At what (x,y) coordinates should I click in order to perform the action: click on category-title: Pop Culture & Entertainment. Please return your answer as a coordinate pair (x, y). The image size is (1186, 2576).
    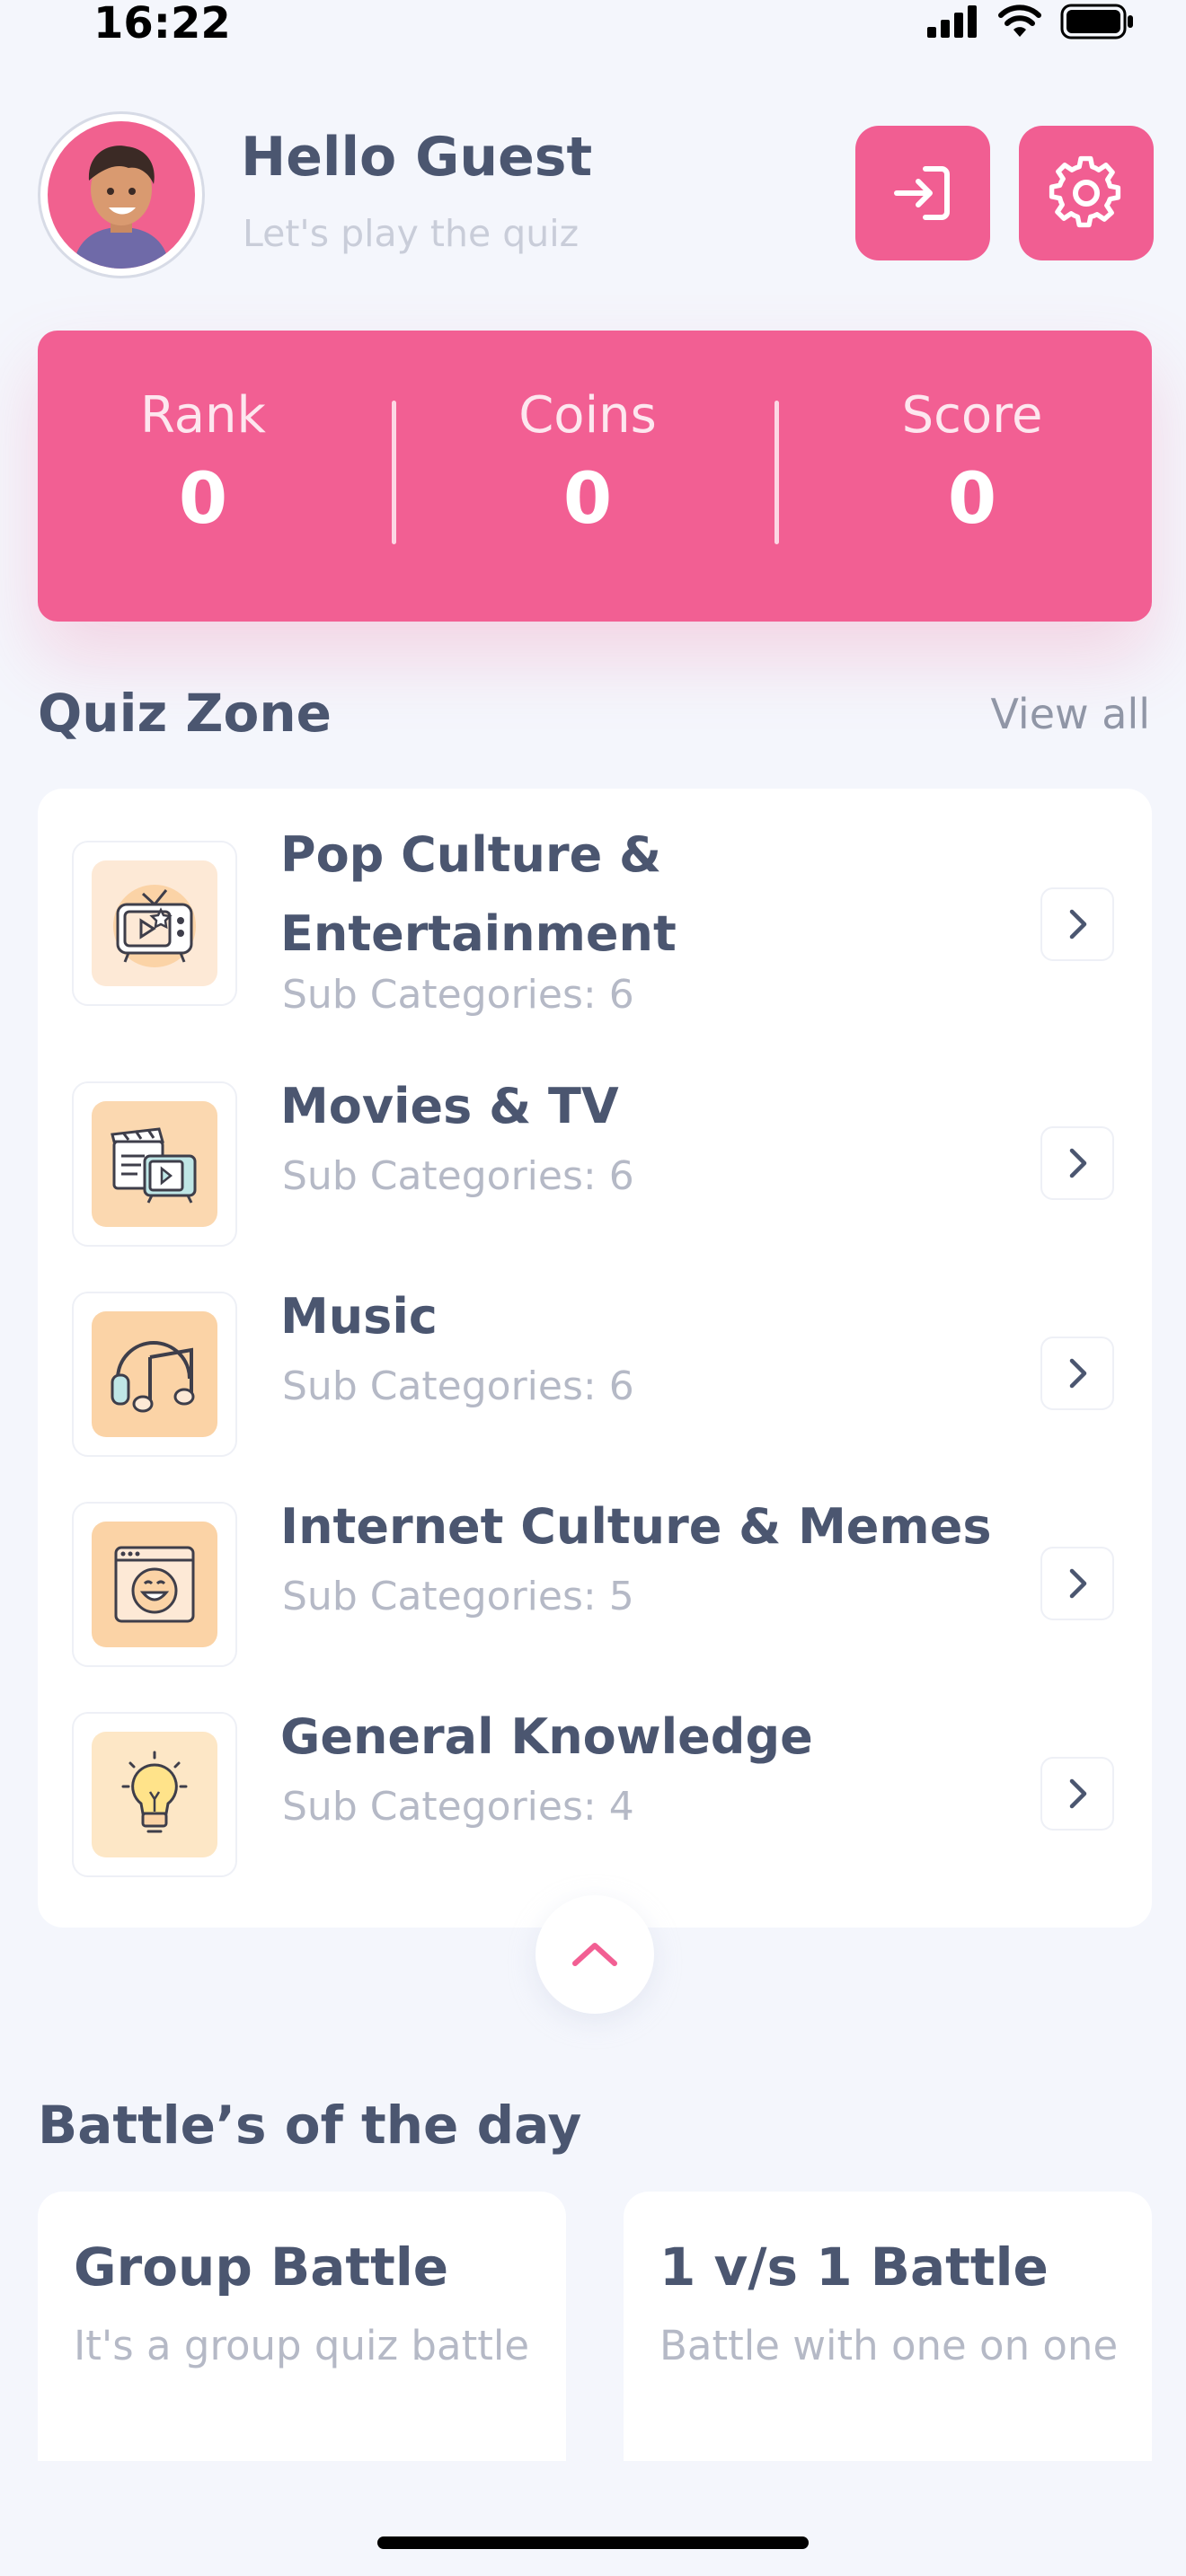
    Looking at the image, I should click on (478, 894).